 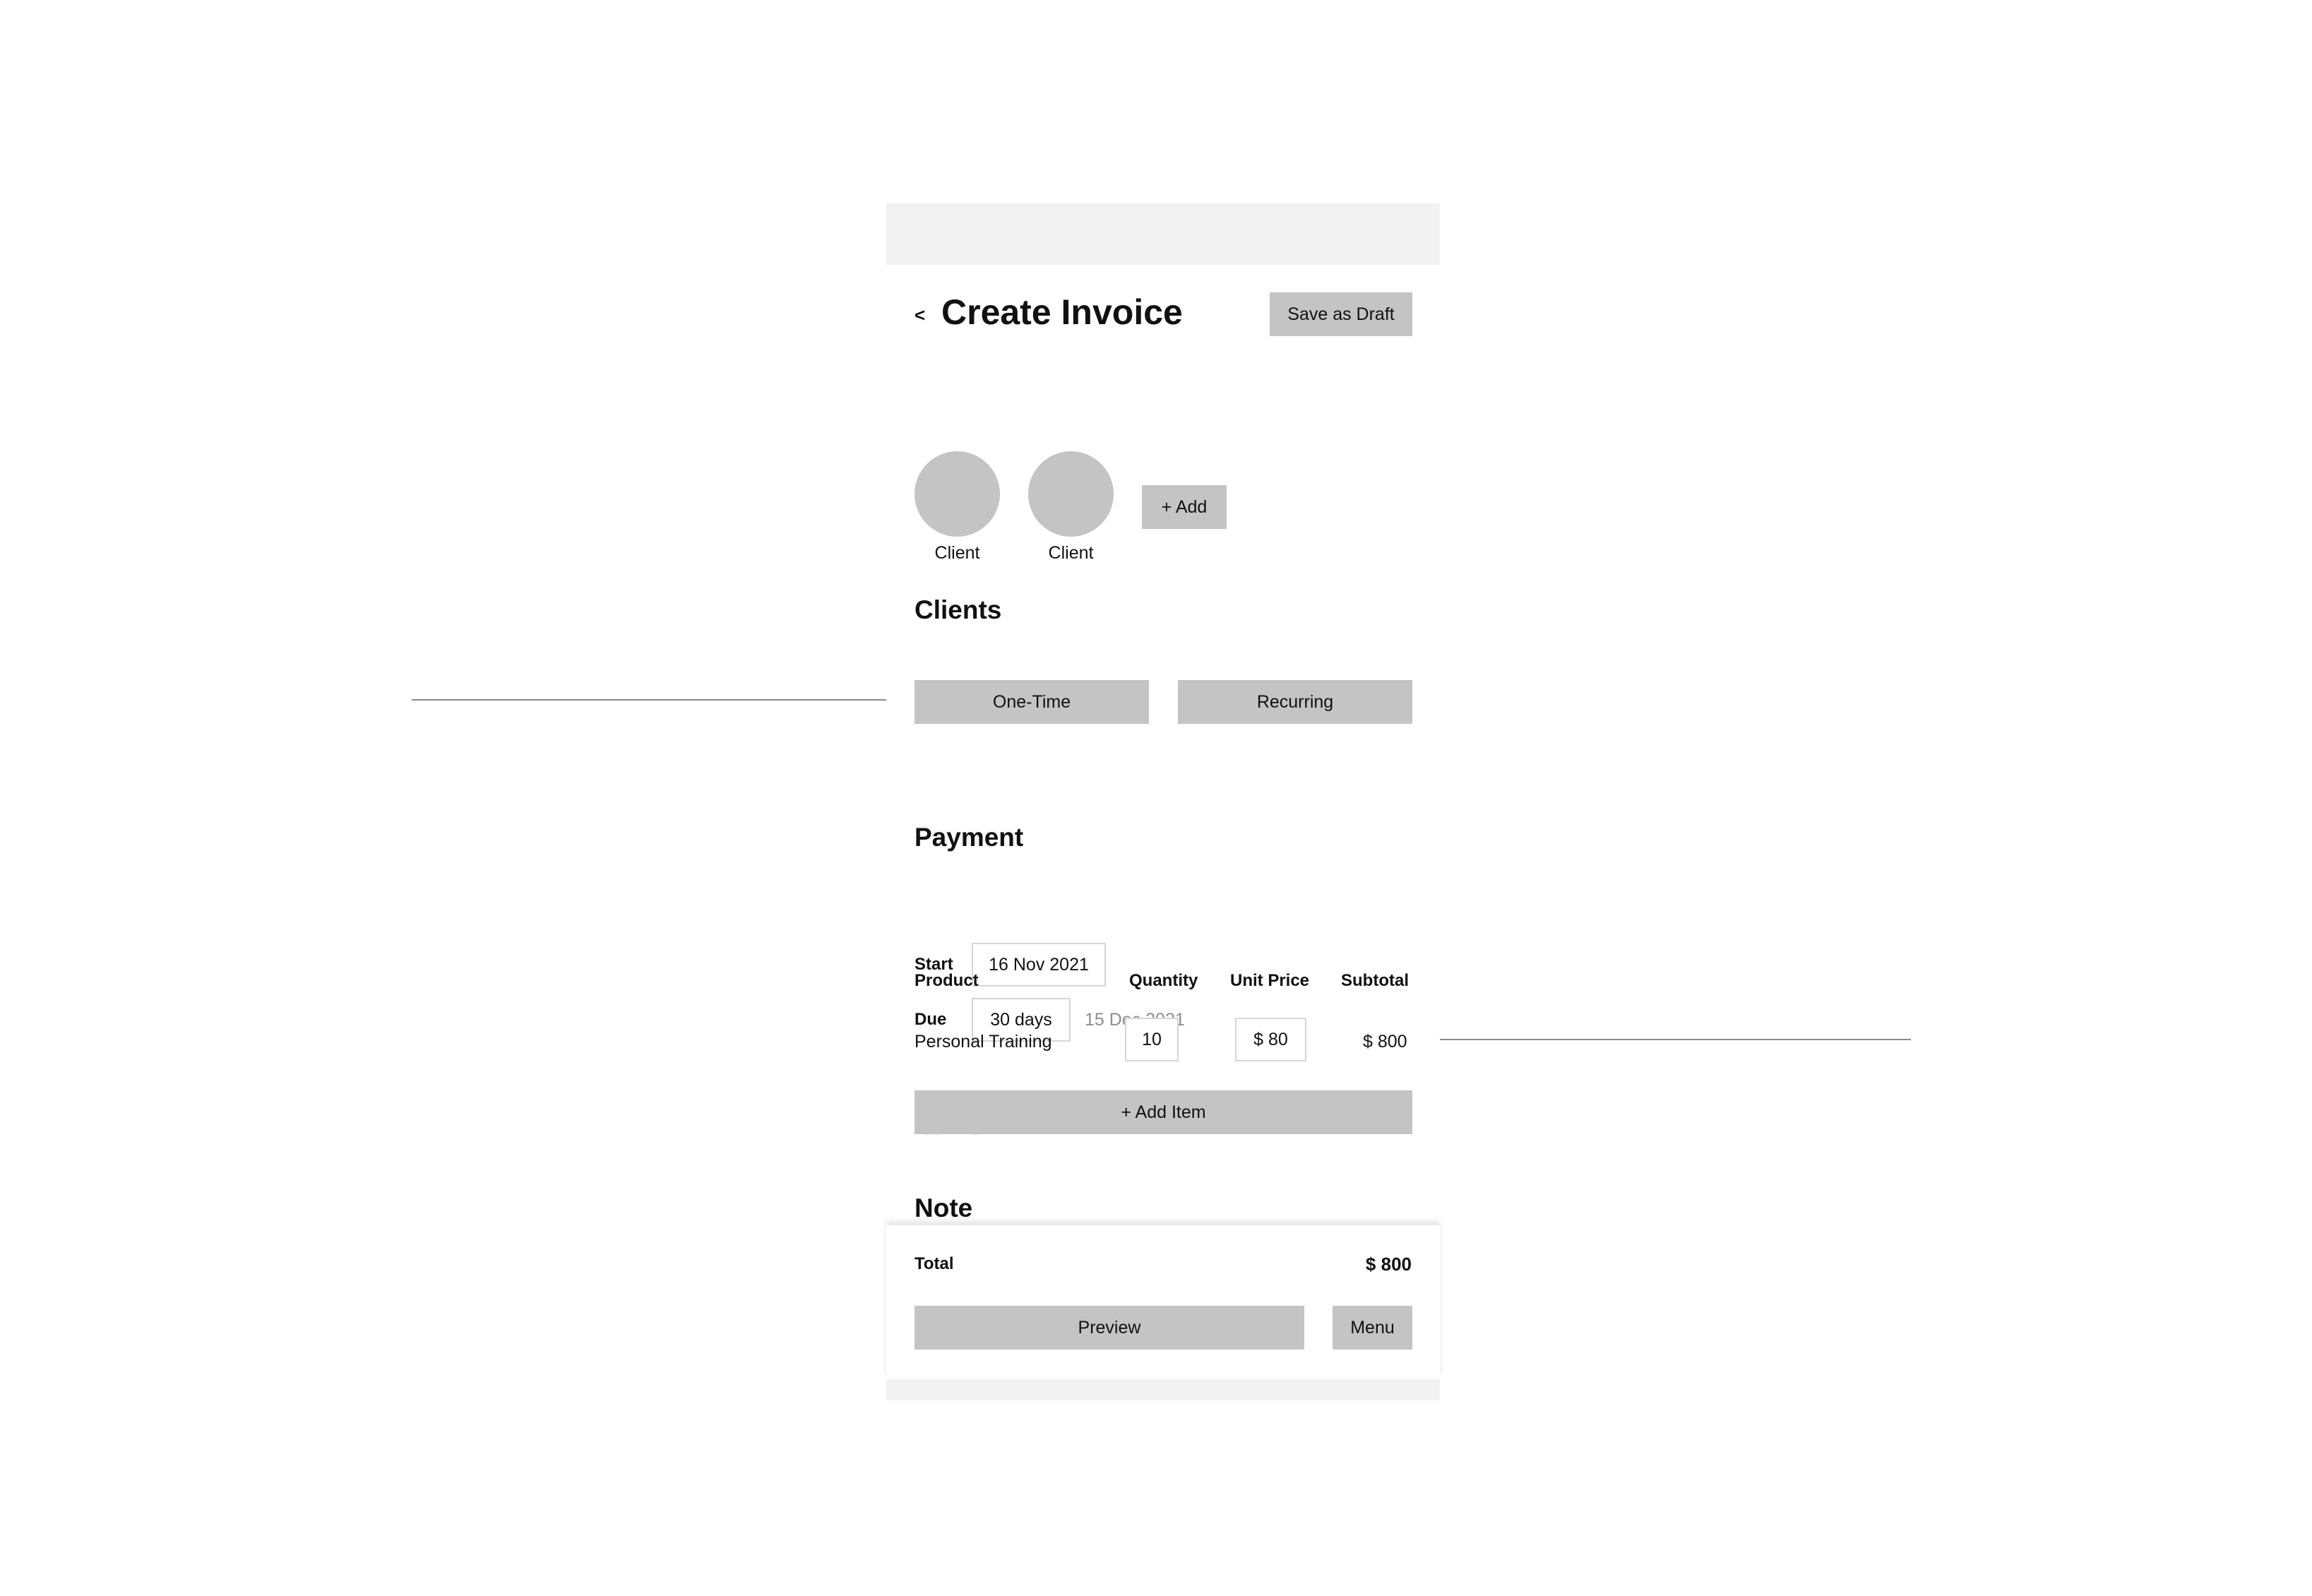 I want to click on clients-section-title: Clients, so click(x=958, y=609).